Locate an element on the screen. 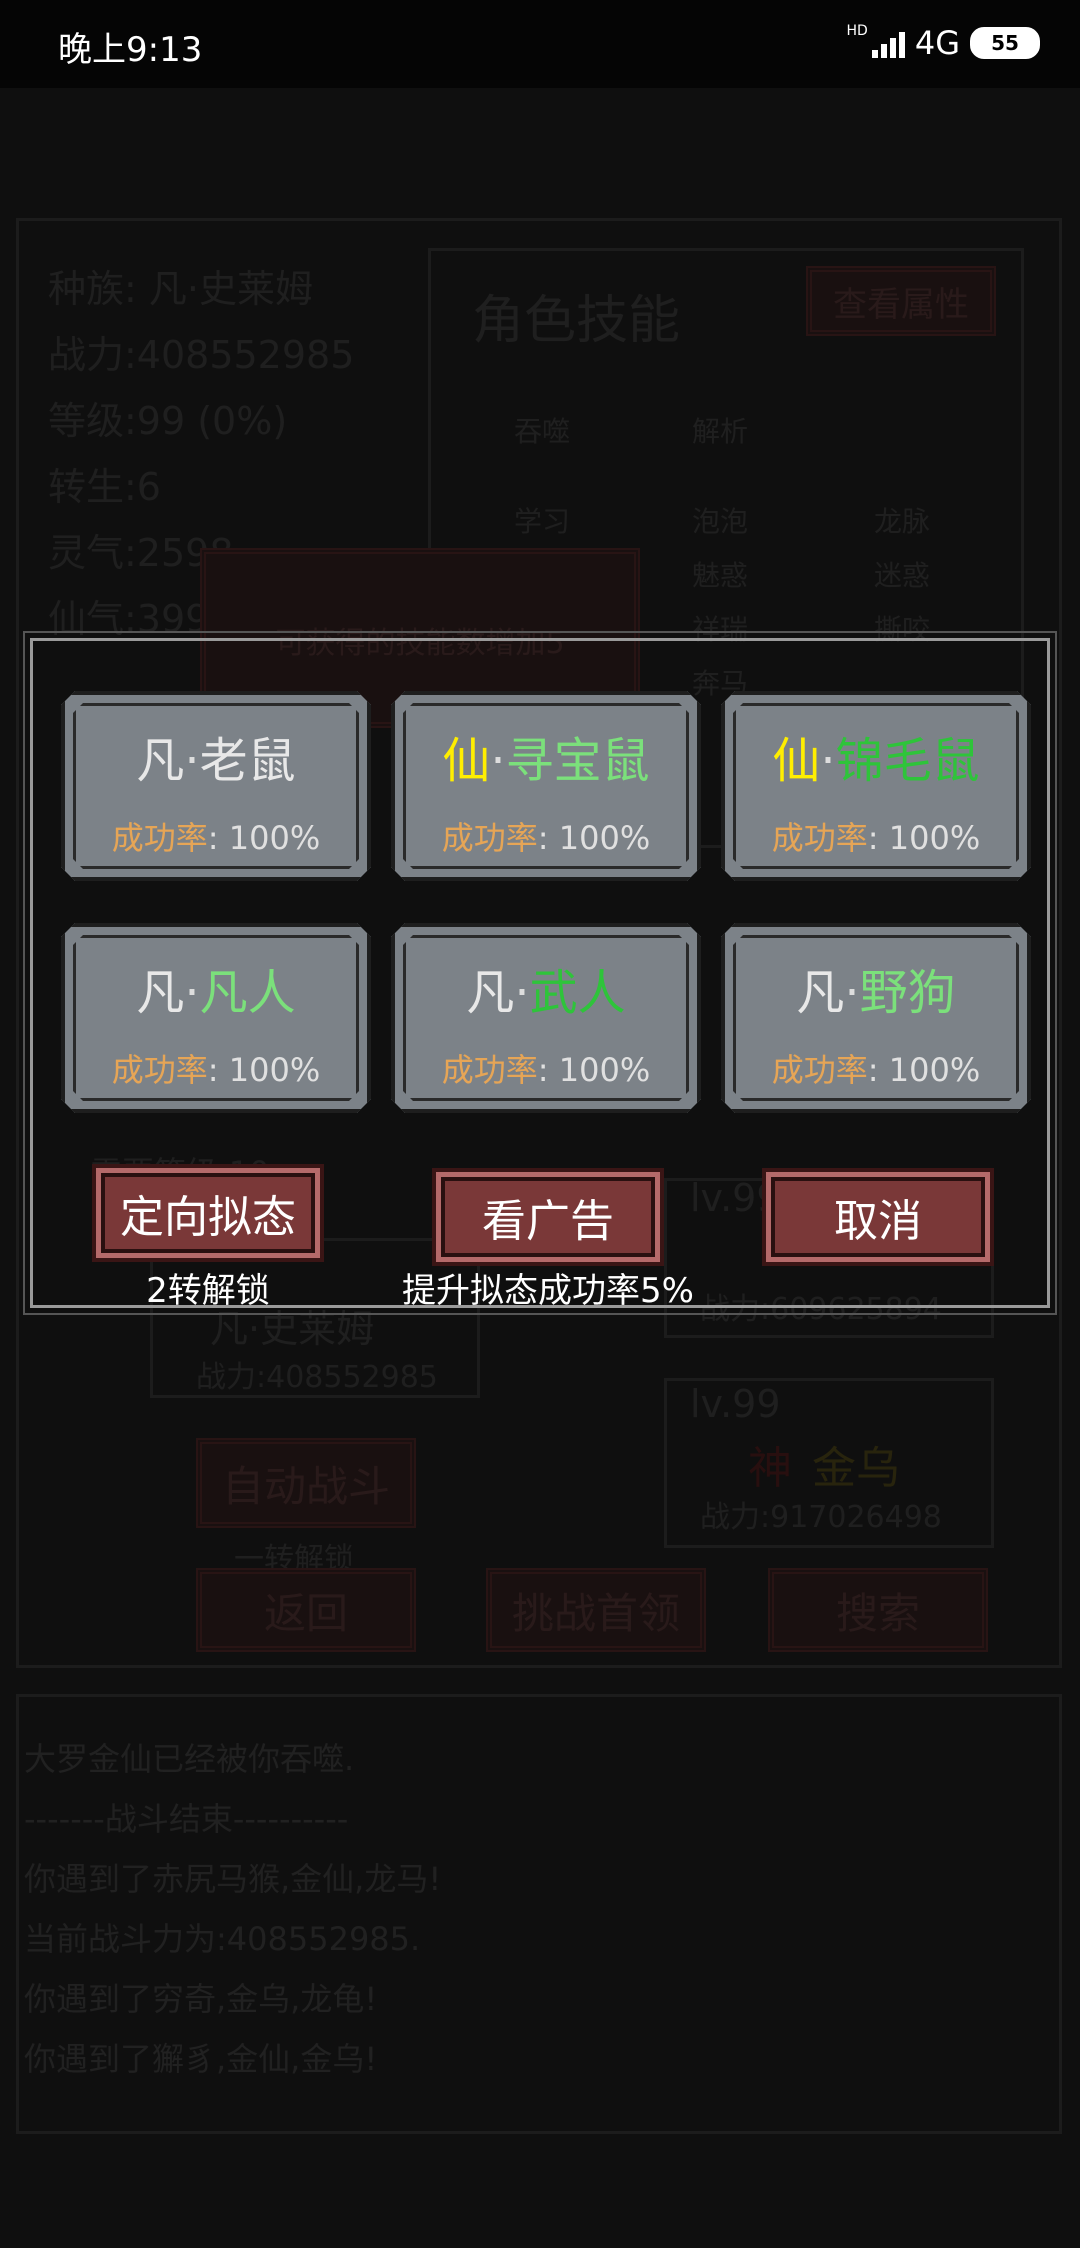 The height and width of the screenshot is (2248, 1080). mimic-card: 仙·锦毛鼠 成功率: 100% is located at coordinates (876, 786).